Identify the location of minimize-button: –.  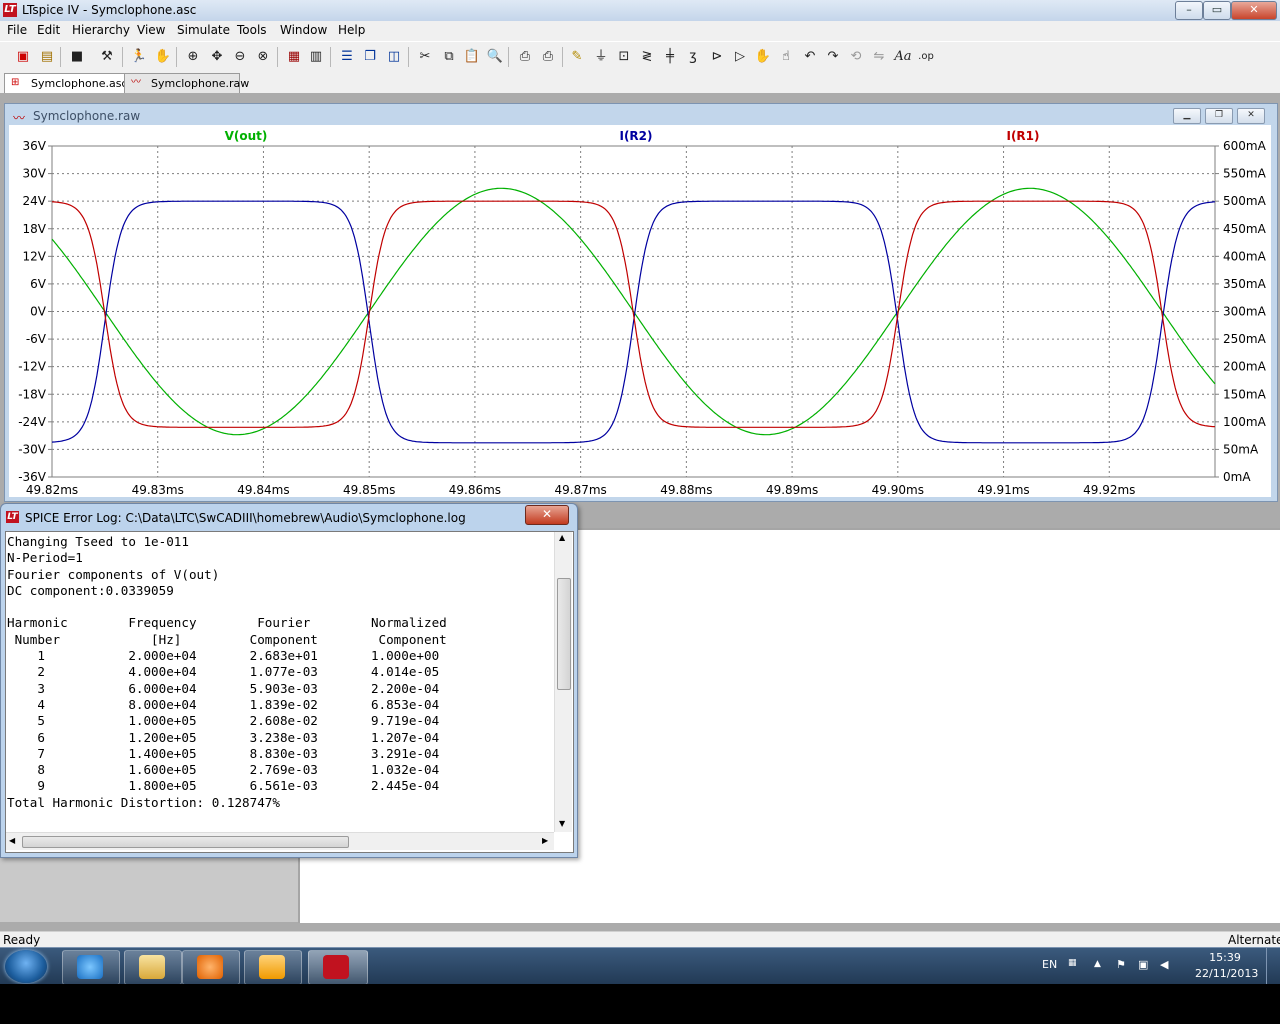
(1189, 10).